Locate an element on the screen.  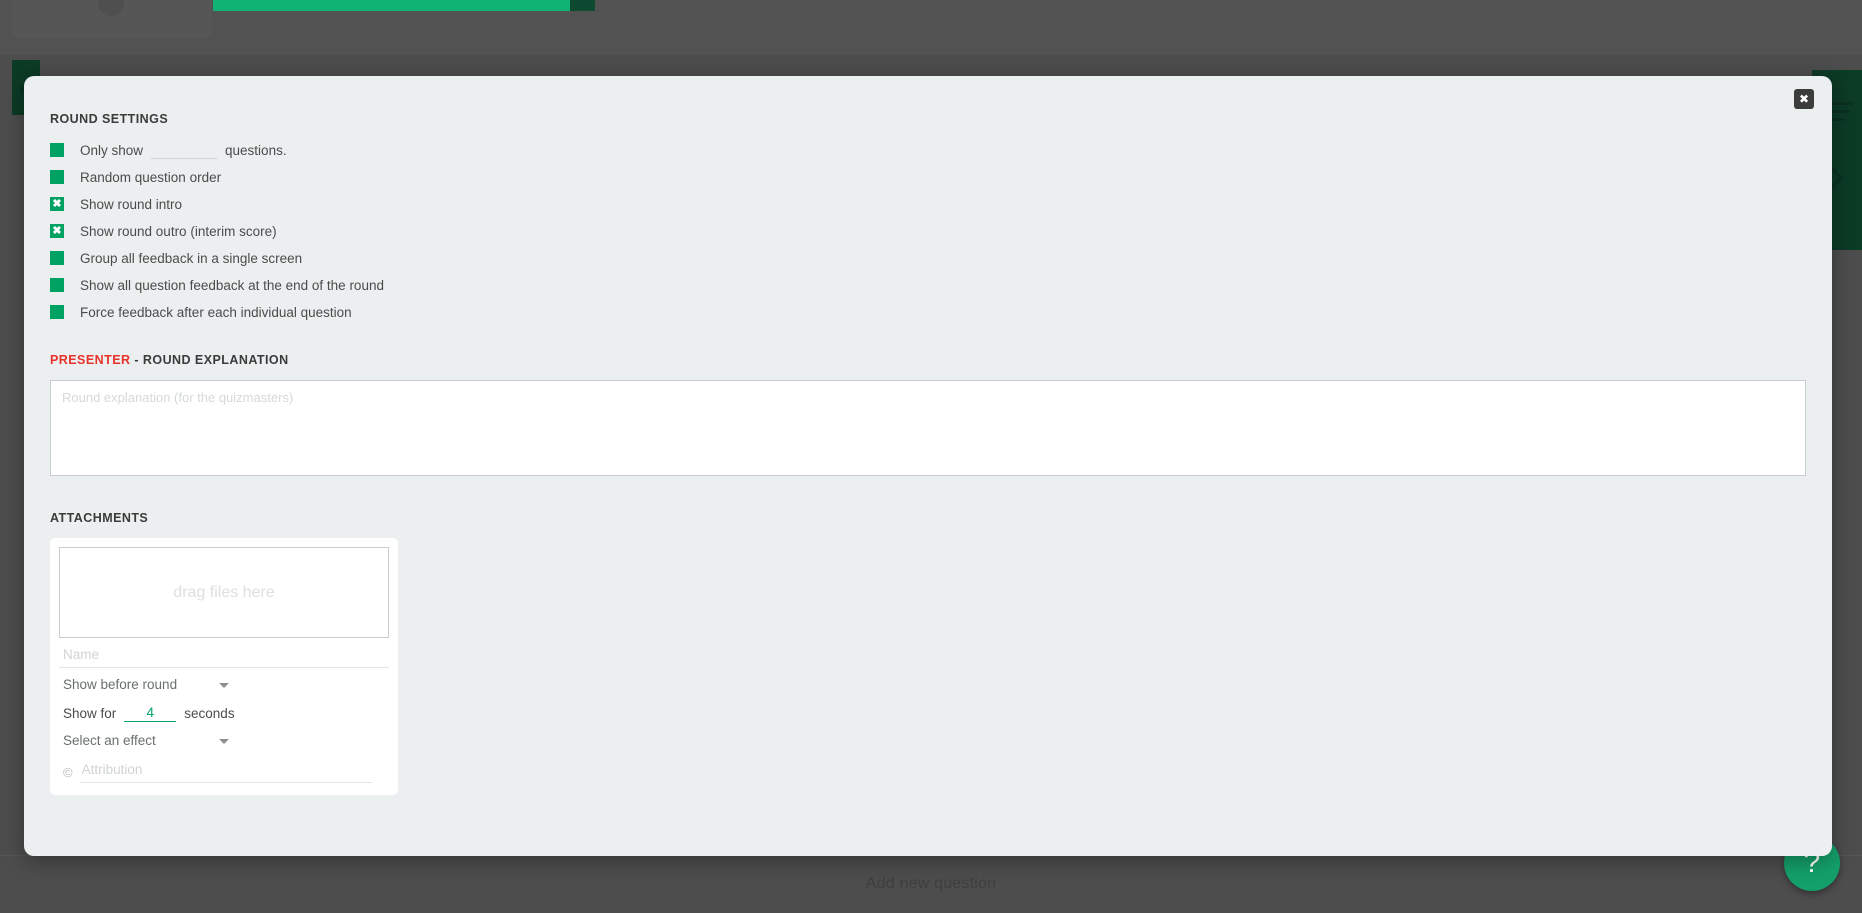
file-dropzone: drag files here is located at coordinates (224, 592).